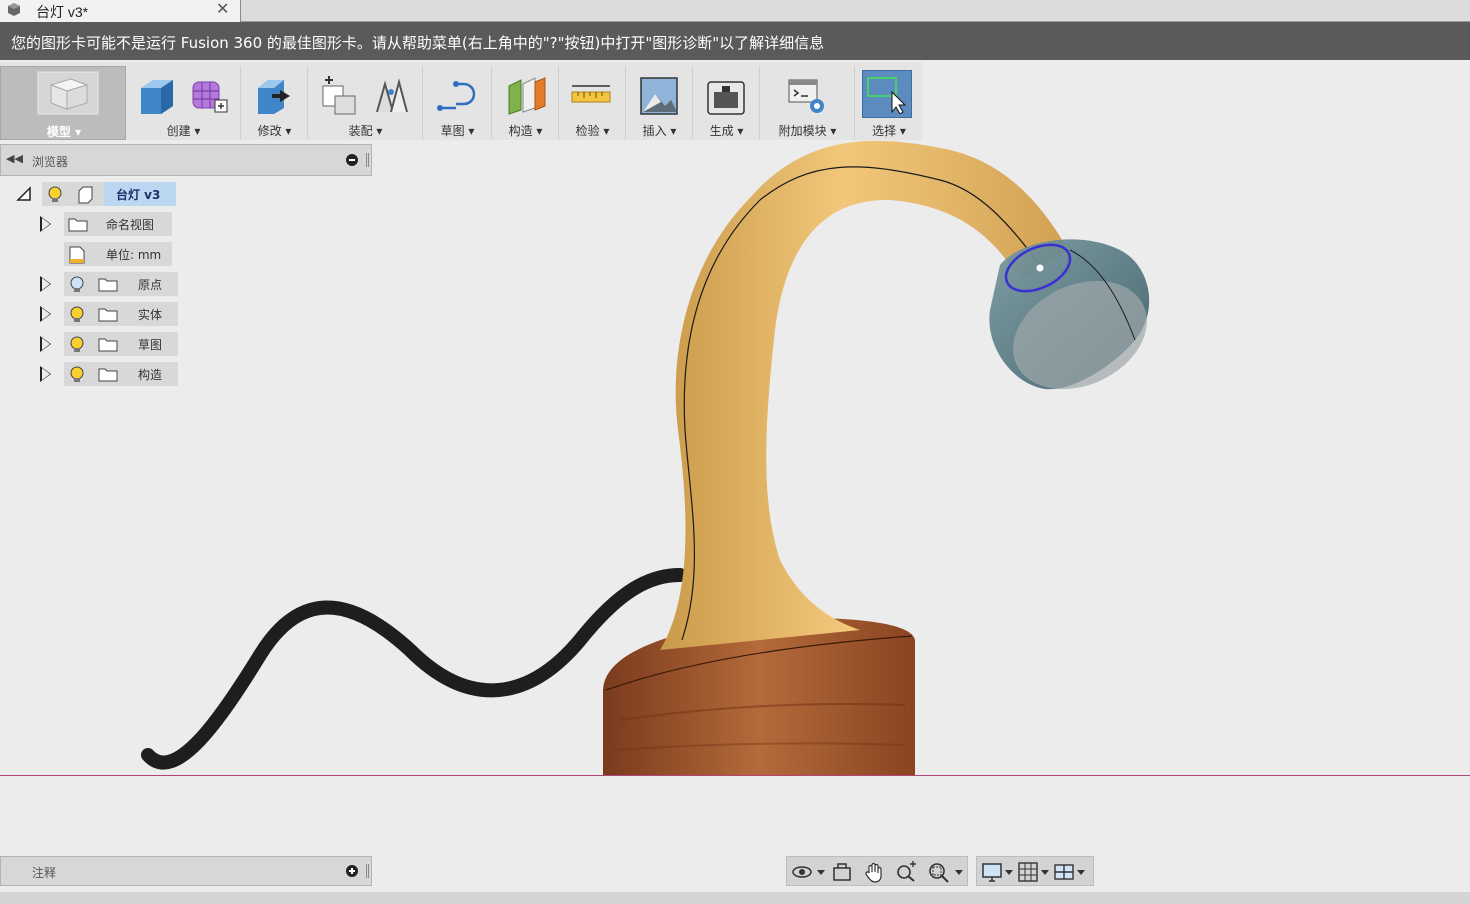 This screenshot has width=1470, height=904. I want to click on orbit-dropdown-icon, so click(821, 872).